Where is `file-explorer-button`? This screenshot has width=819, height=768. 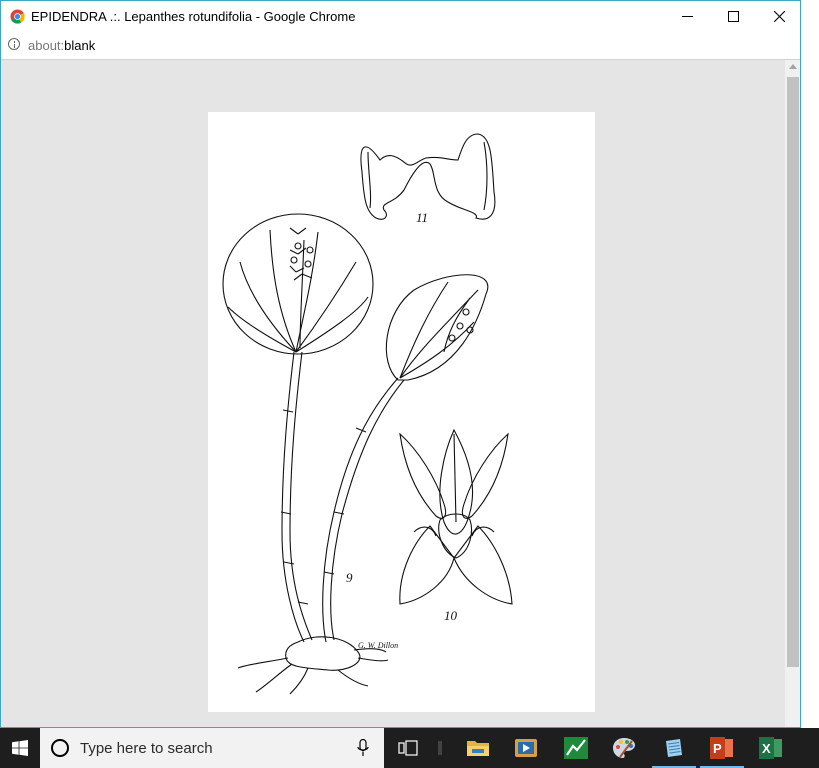 file-explorer-button is located at coordinates (478, 748).